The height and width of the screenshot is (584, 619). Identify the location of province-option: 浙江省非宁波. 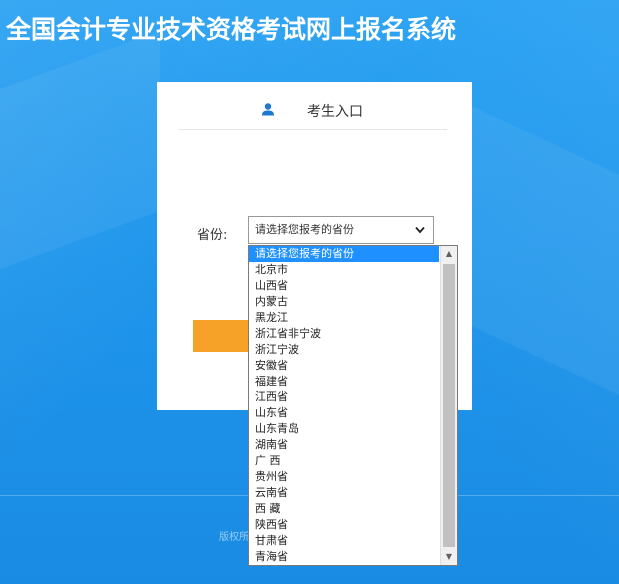
(344, 334).